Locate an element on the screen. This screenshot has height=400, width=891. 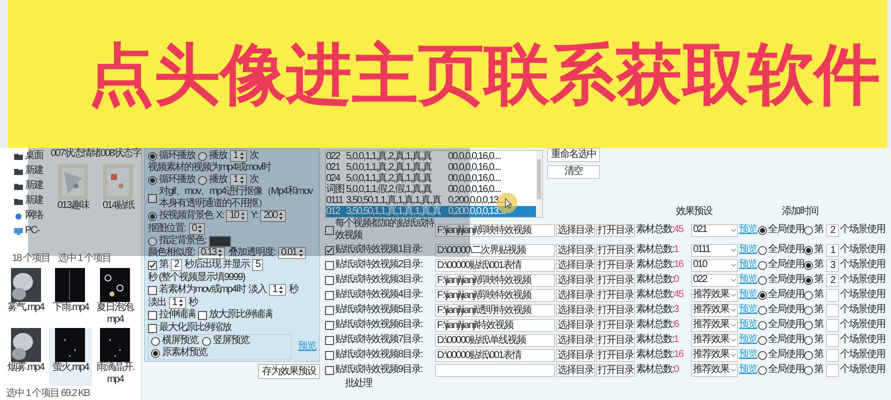
table-cell-text: 词图 is located at coordinates (335, 189).